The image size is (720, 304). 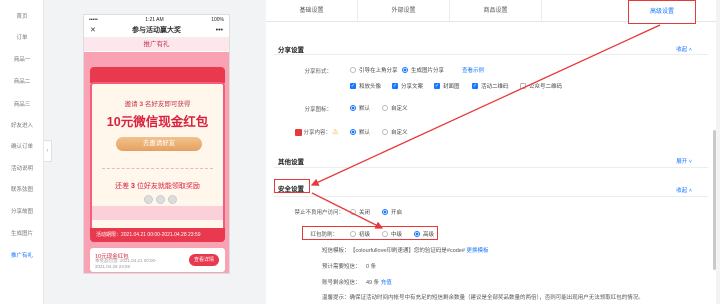 I want to click on anti-abuse-medium: 中级, so click(x=392, y=234).